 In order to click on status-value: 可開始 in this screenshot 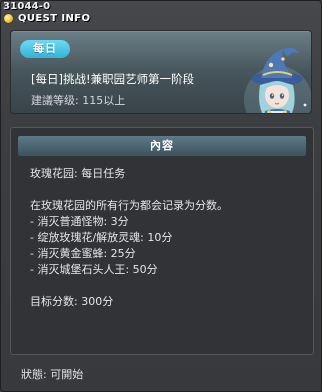, I will do `click(67, 374)`.